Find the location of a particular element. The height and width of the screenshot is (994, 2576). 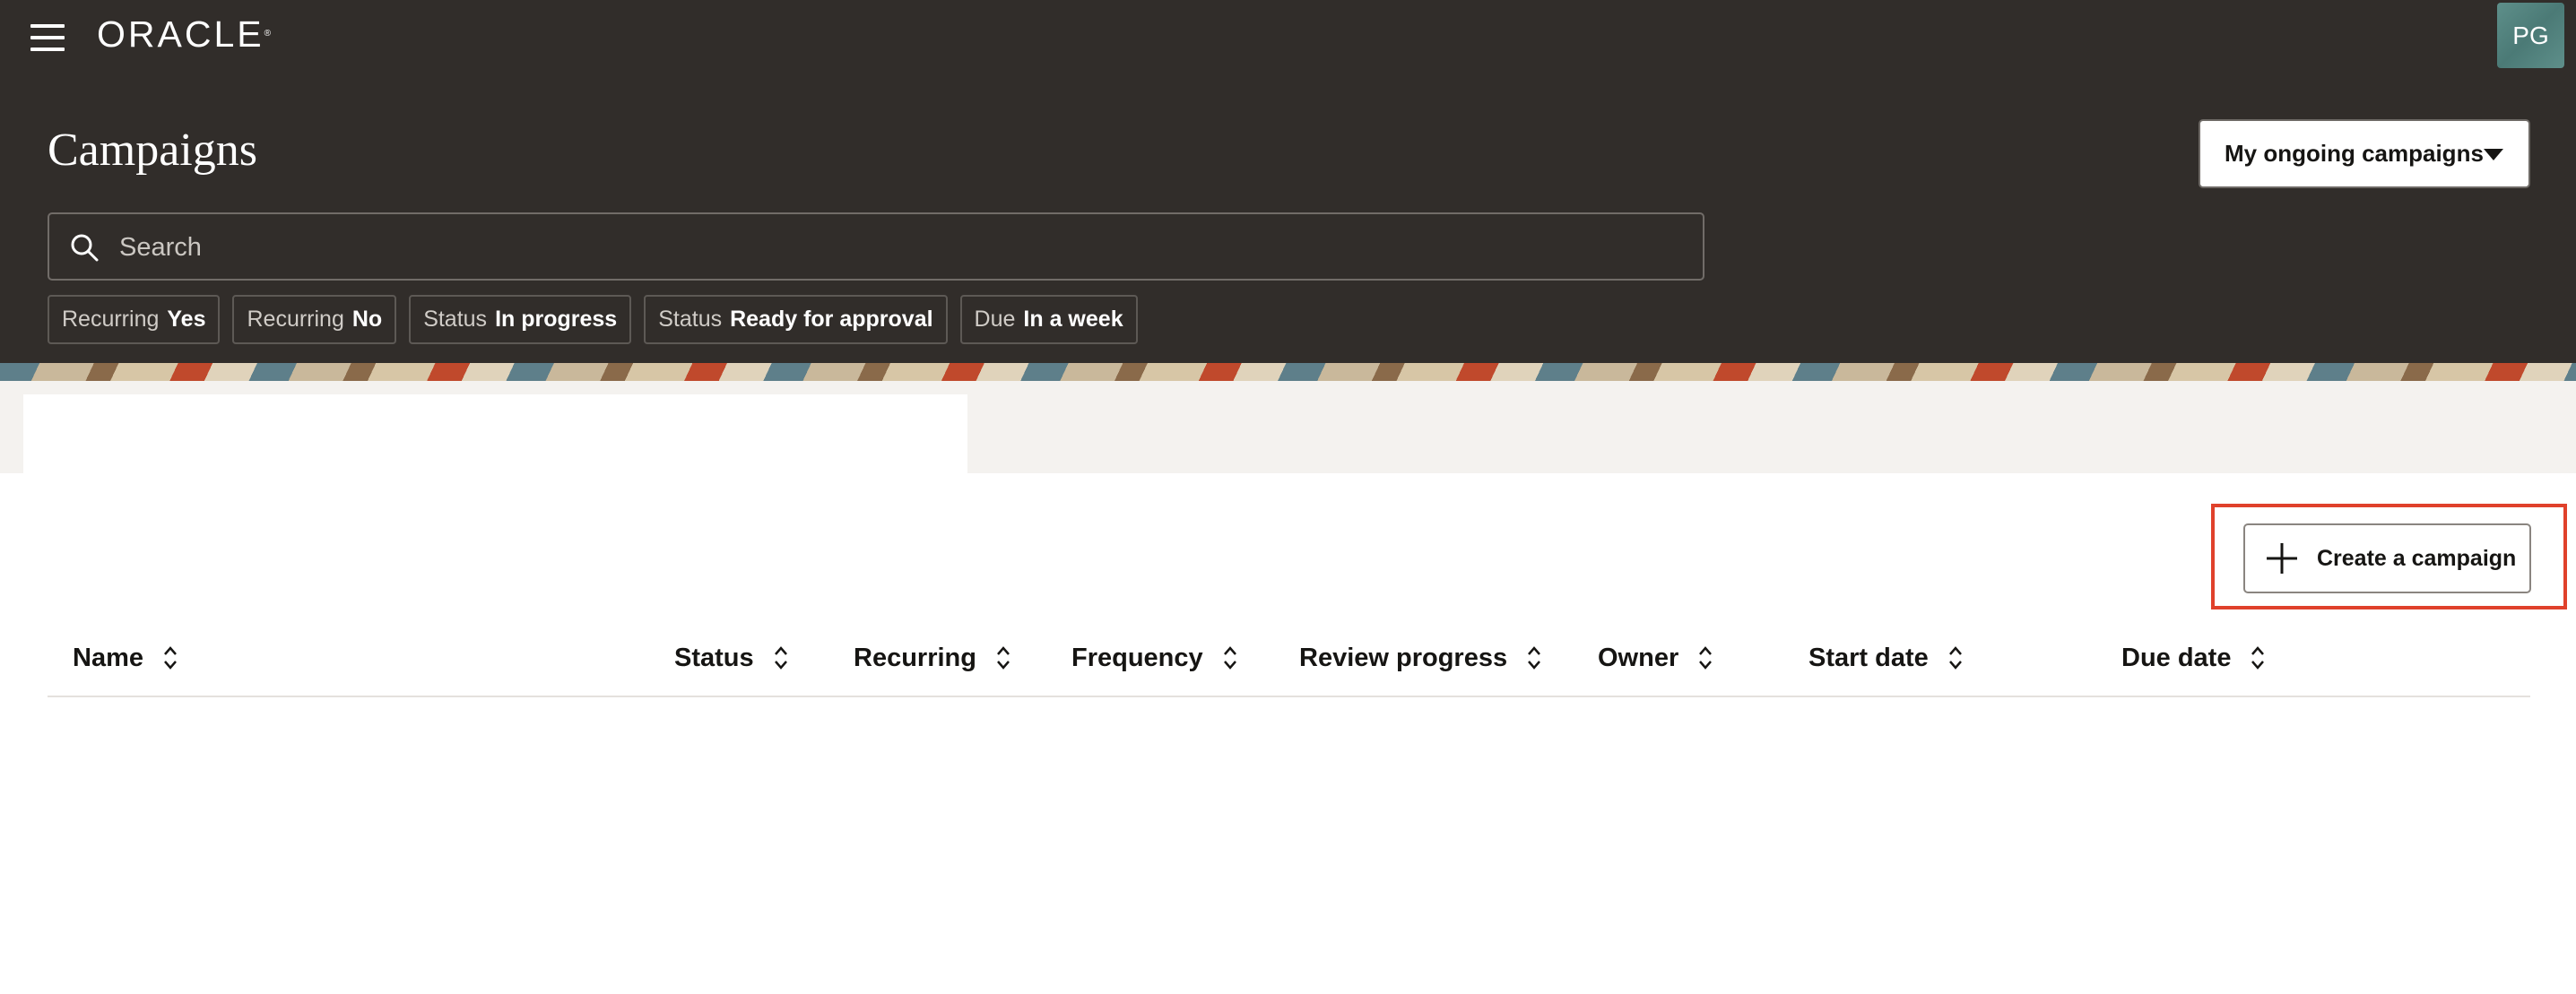

oracle-logo: ORACLE® is located at coordinates (184, 34).